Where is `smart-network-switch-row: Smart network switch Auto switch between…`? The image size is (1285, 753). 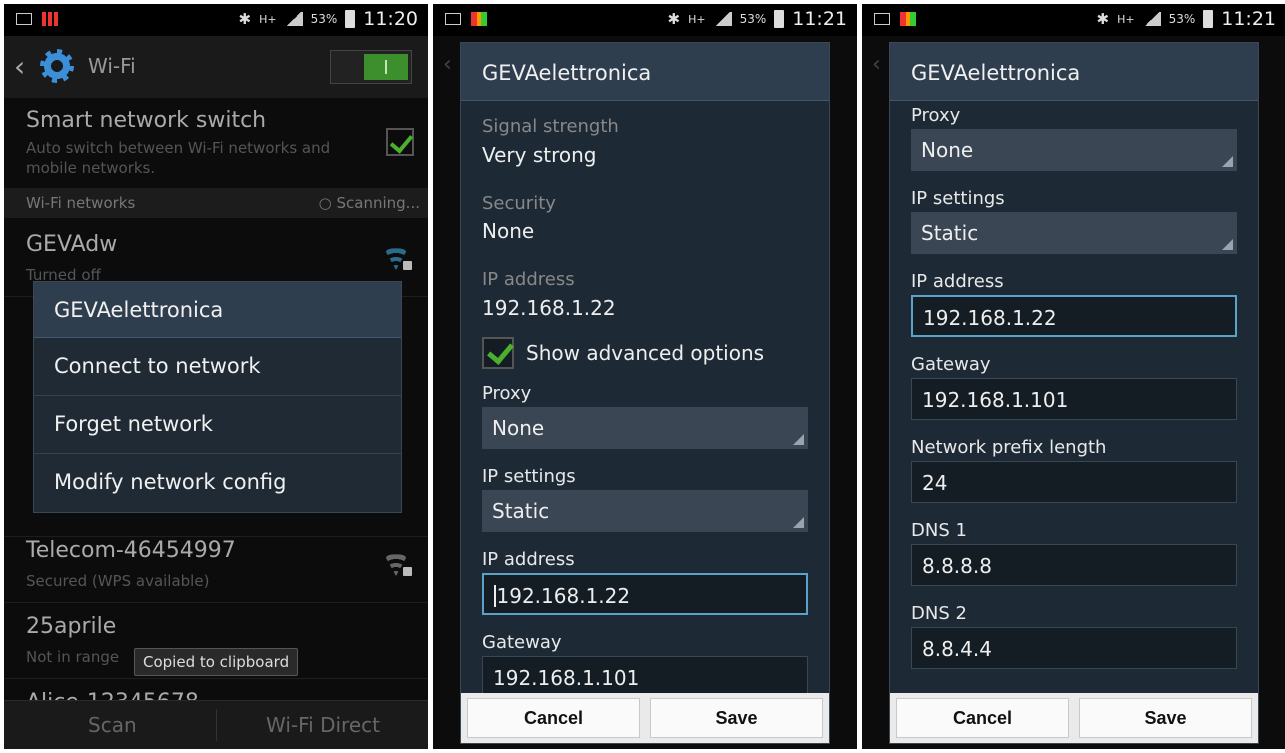 smart-network-switch-row: Smart network switch Auto switch between… is located at coordinates (216, 143).